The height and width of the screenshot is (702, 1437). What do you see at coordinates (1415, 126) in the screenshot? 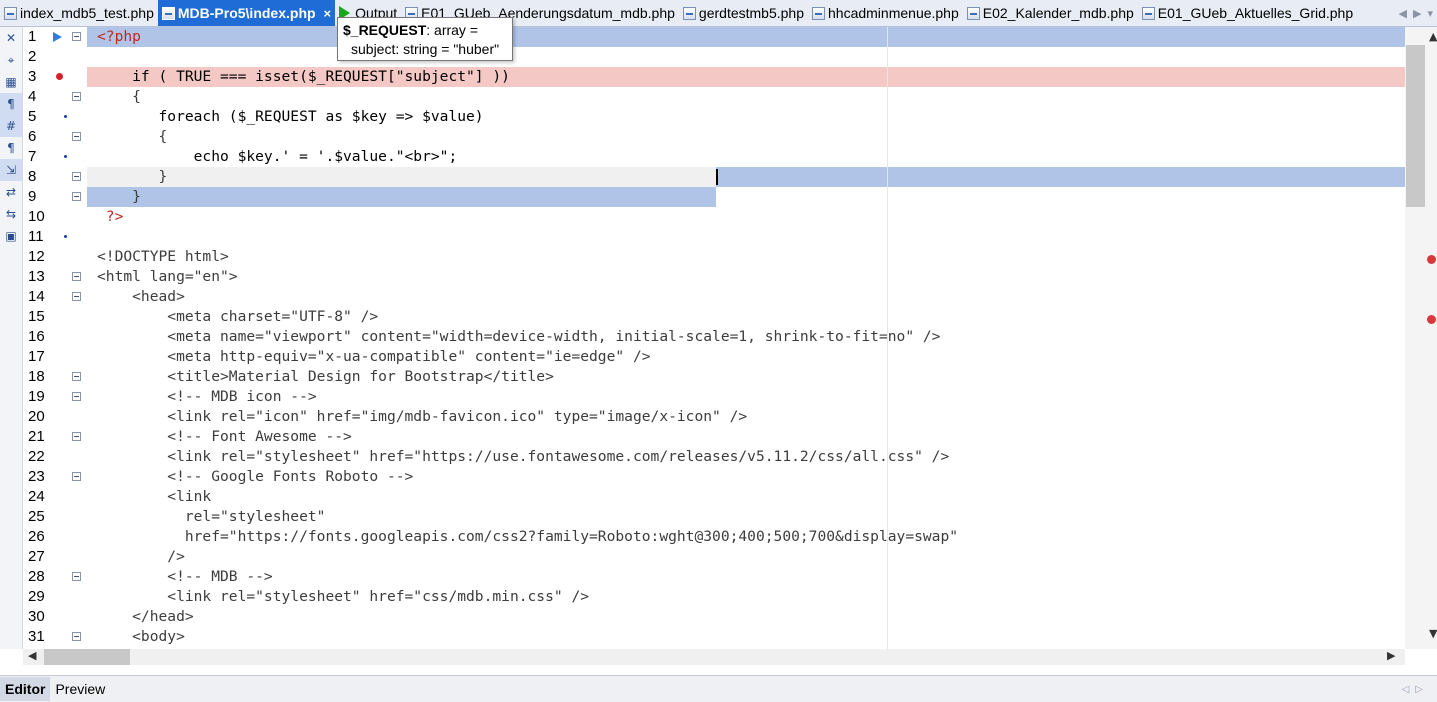
I see `vertical-scroll-thumb` at bounding box center [1415, 126].